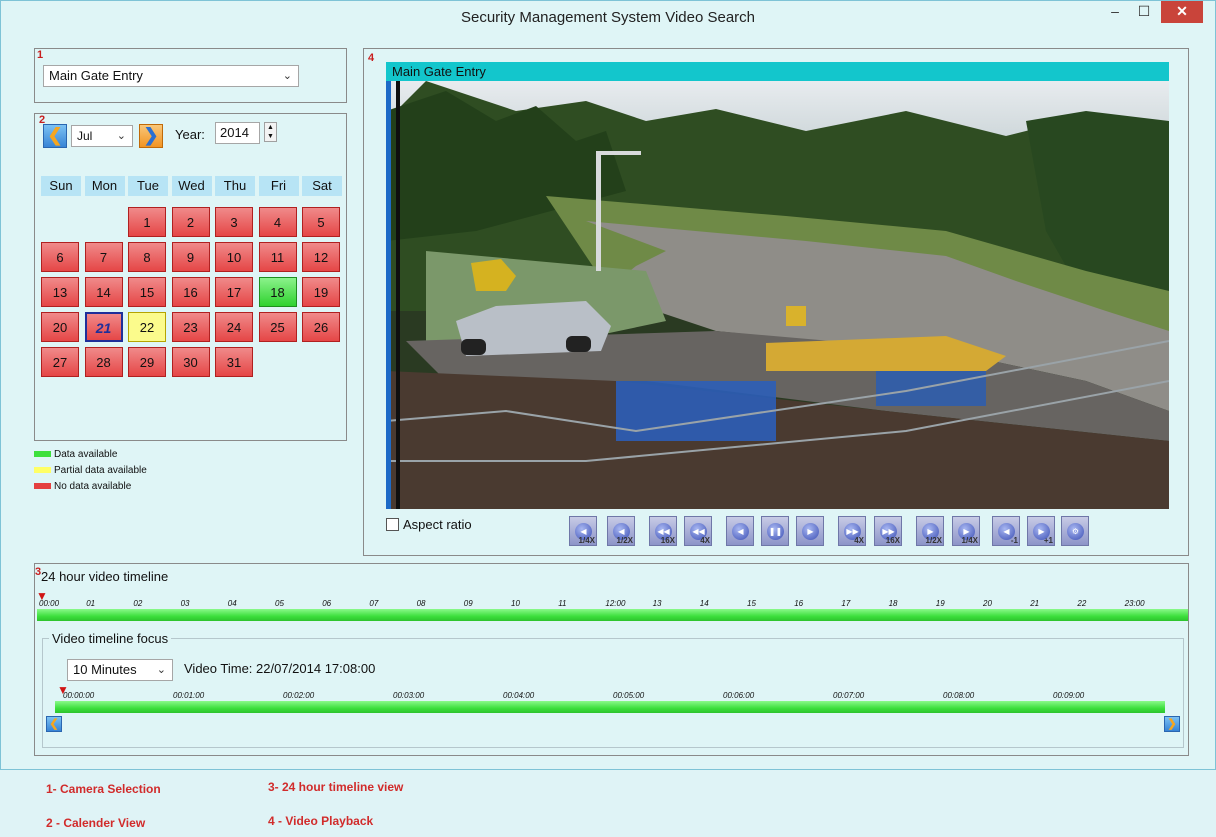  Describe the element at coordinates (171, 76) in the screenshot. I see `camera-select: Main Gate Entry ⌄` at that location.